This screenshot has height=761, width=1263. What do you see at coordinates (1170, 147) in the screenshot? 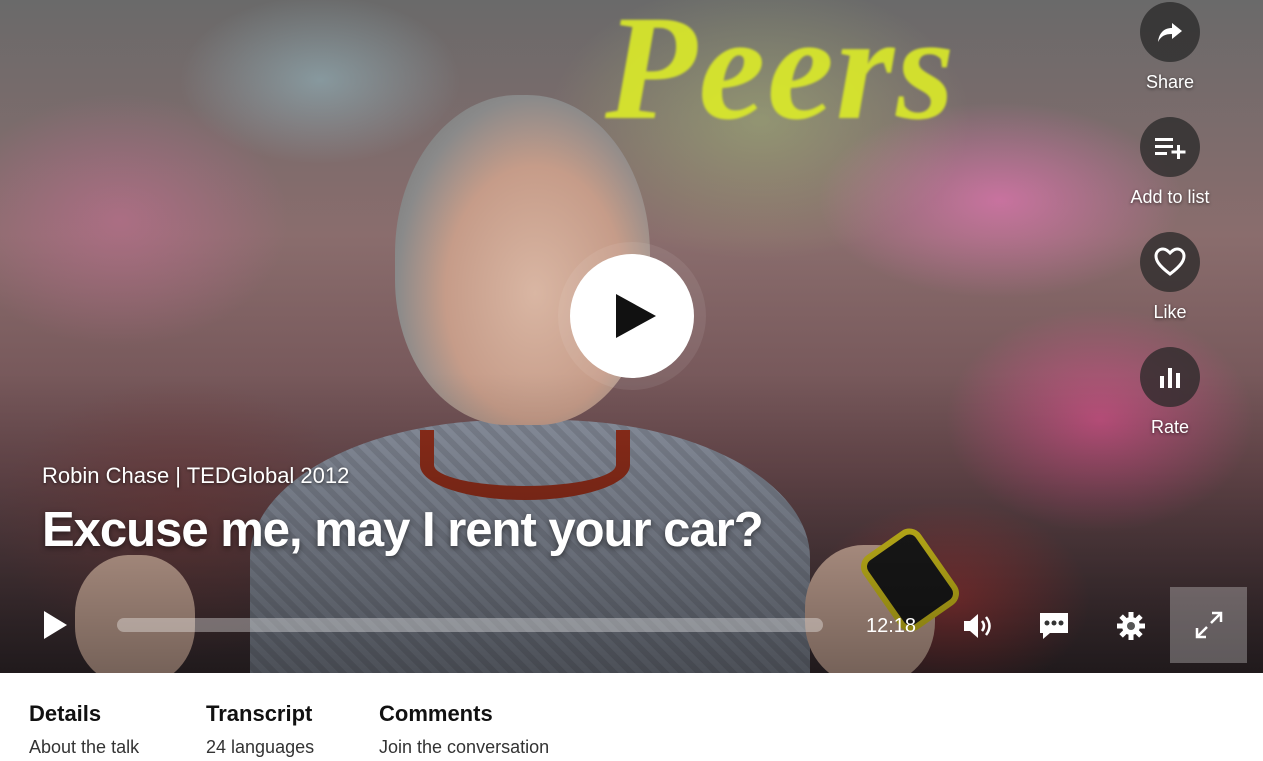
I see `add-to-list-icon` at bounding box center [1170, 147].